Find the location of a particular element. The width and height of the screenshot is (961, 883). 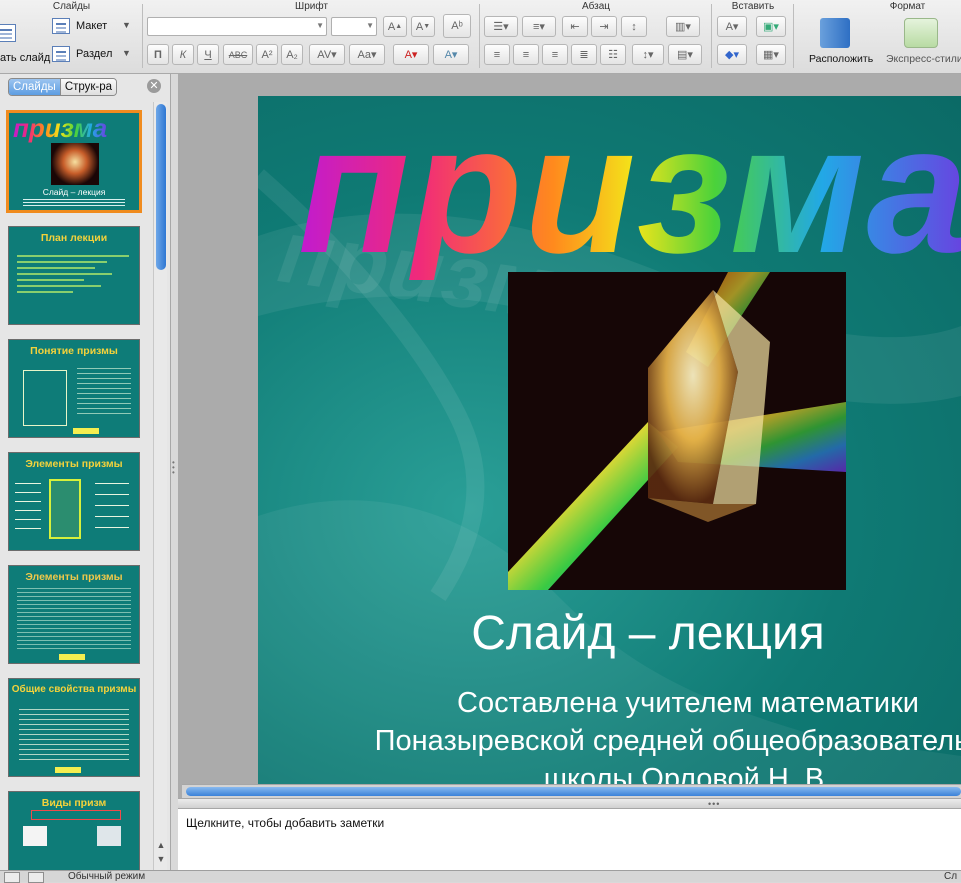

section-button: Раздел is located at coordinates (94, 54).